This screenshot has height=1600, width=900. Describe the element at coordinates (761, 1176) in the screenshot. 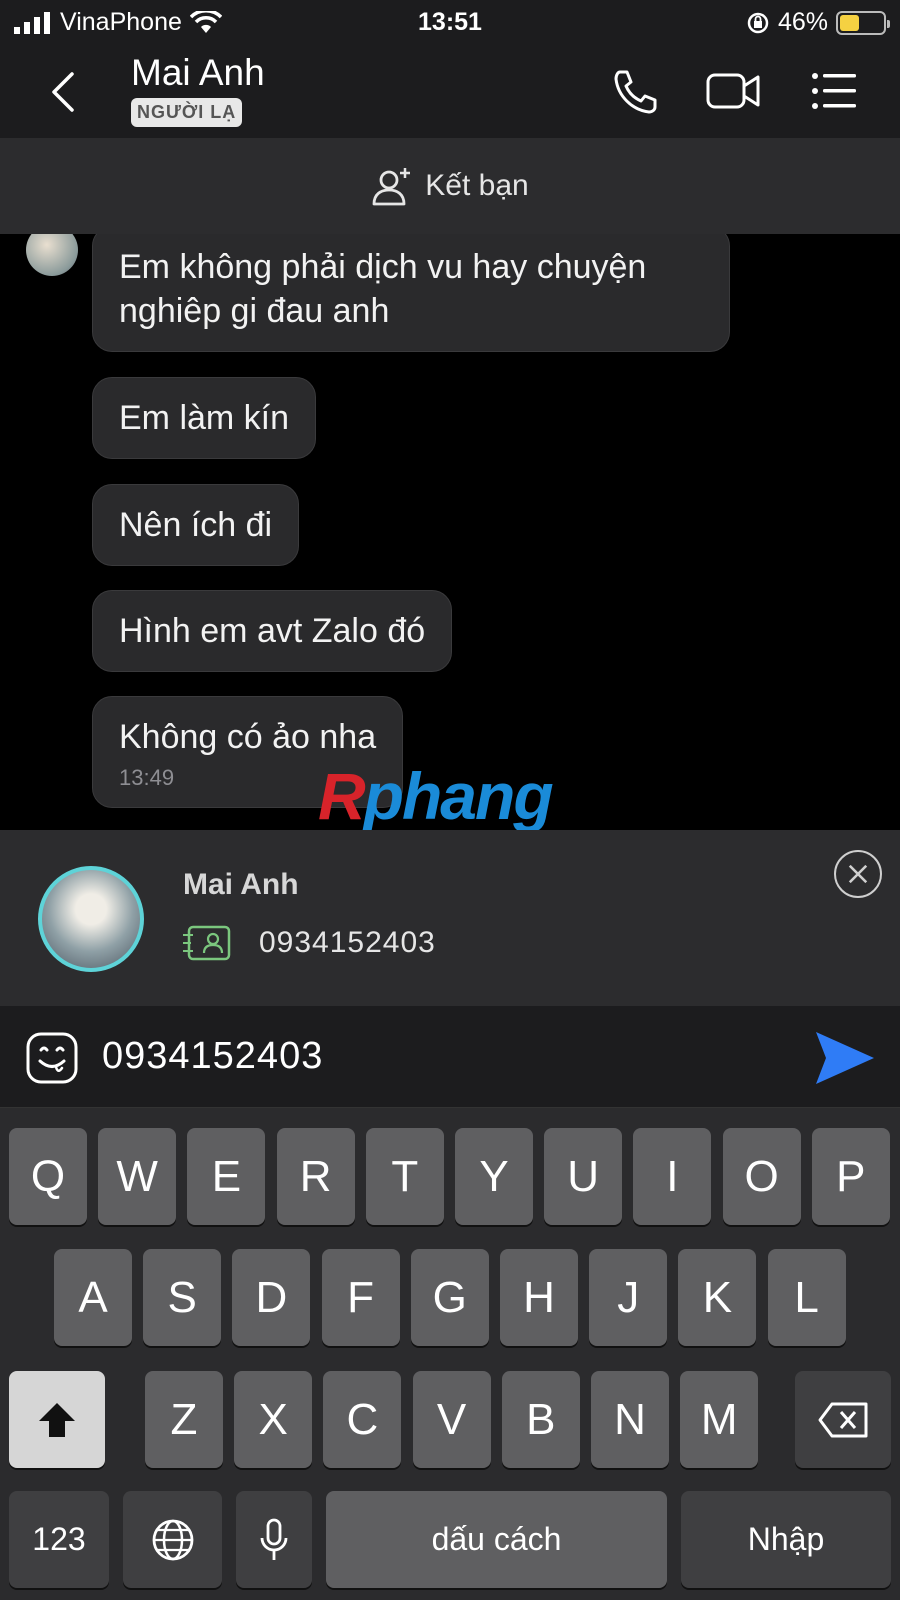

I see `key-o: O` at that location.